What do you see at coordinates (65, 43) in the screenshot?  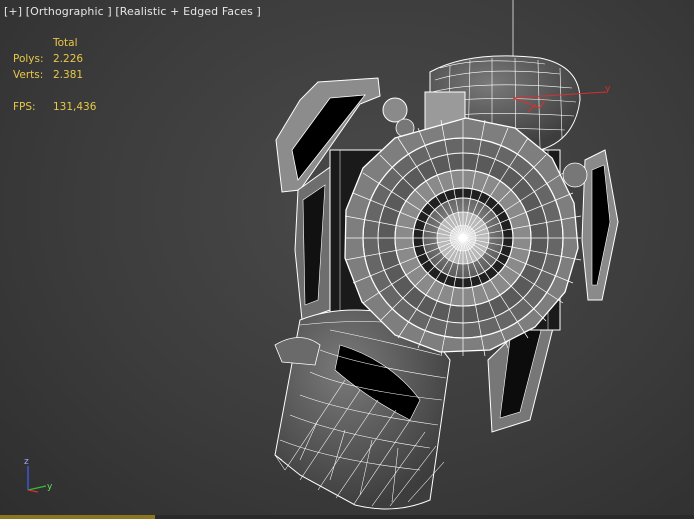 I see `stats-header: Total` at bounding box center [65, 43].